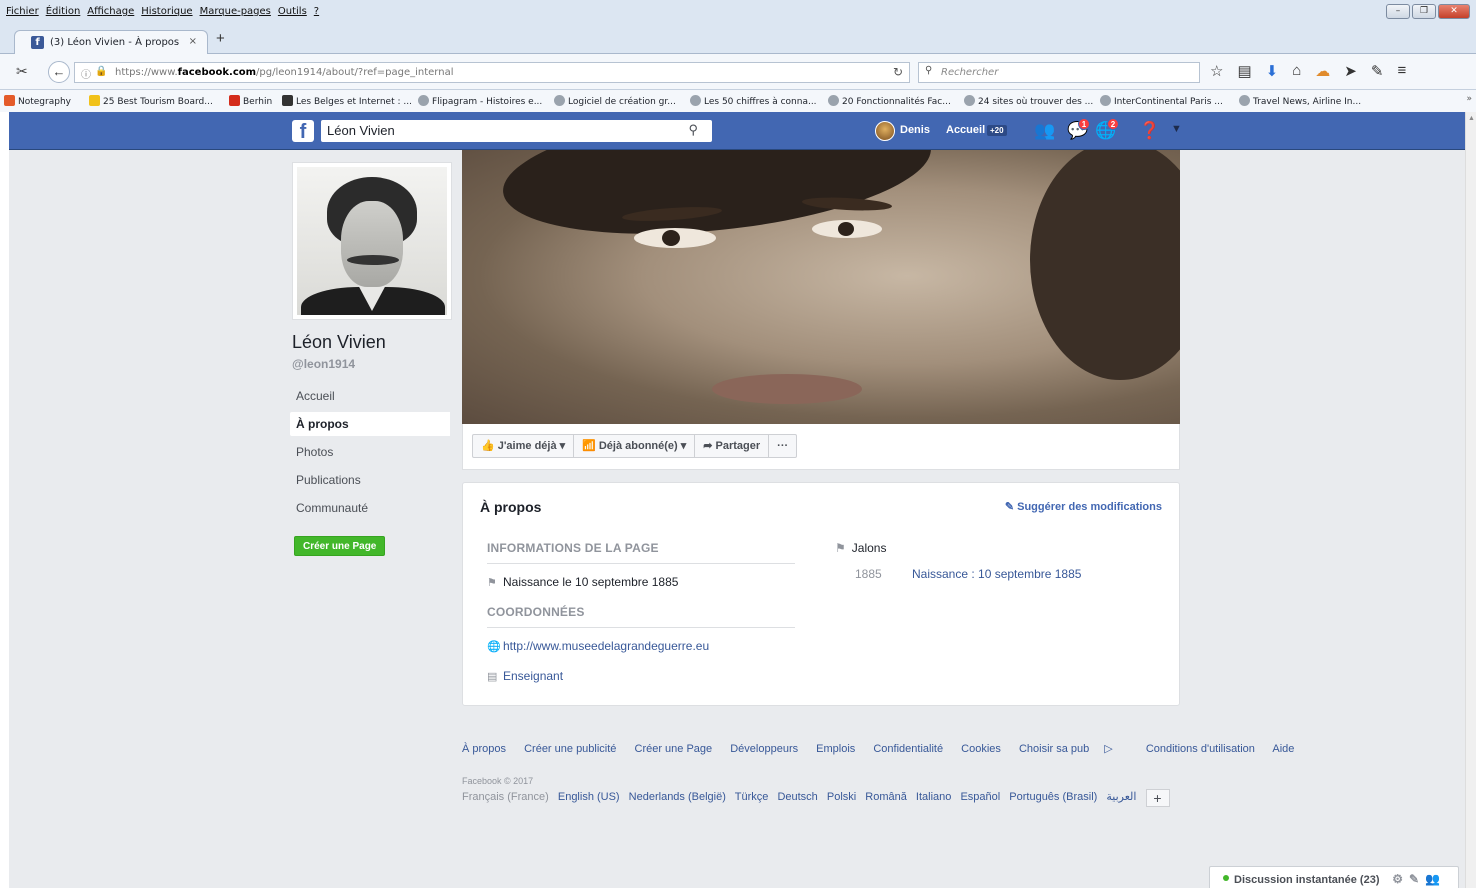 This screenshot has height=888, width=1476. Describe the element at coordinates (1470, 500) in the screenshot. I see `vertical-scrollbar: ▲` at that location.